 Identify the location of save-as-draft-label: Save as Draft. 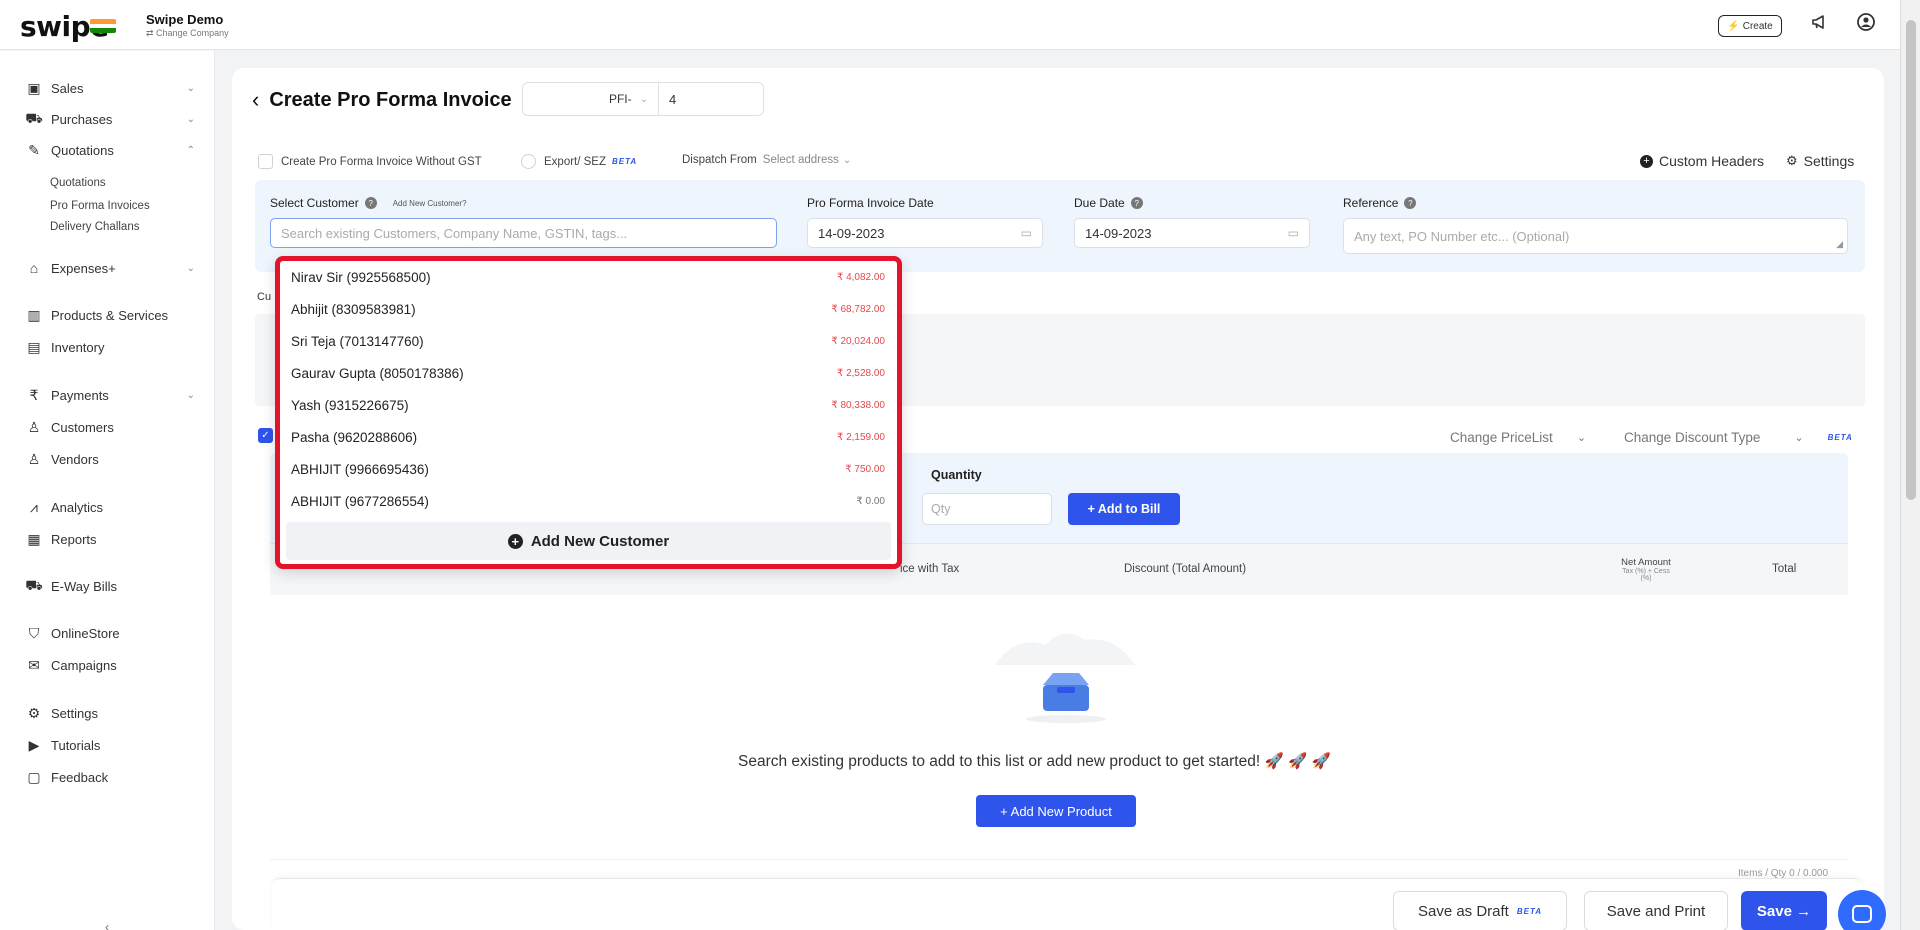
(1463, 911).